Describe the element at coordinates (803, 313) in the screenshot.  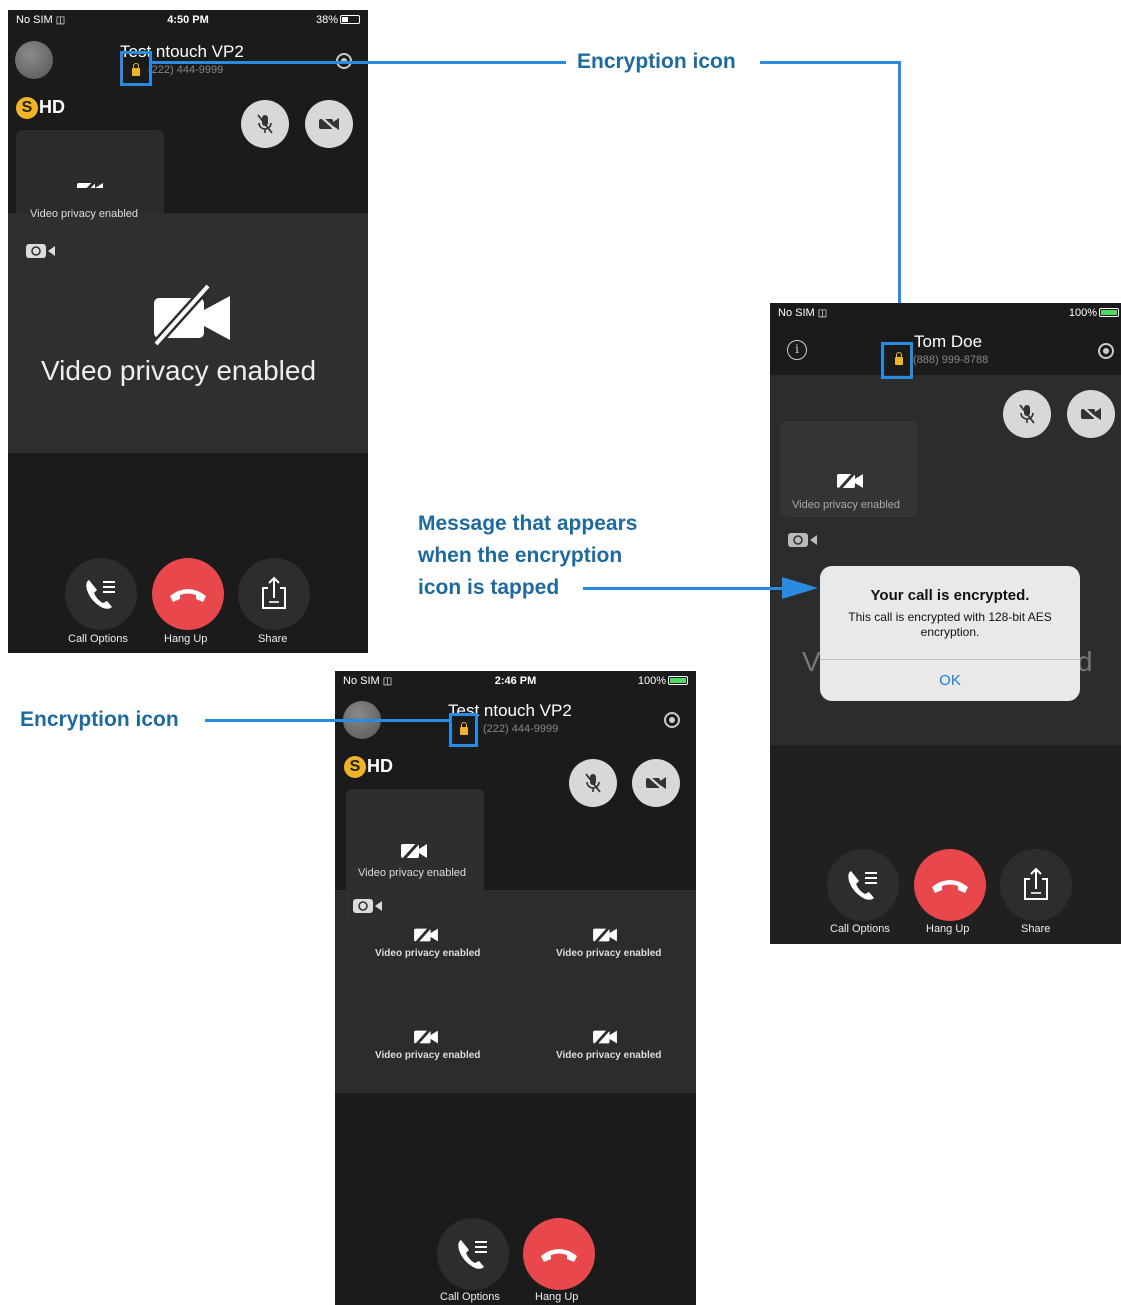
I see `carrier-status: No SIM ◫` at that location.